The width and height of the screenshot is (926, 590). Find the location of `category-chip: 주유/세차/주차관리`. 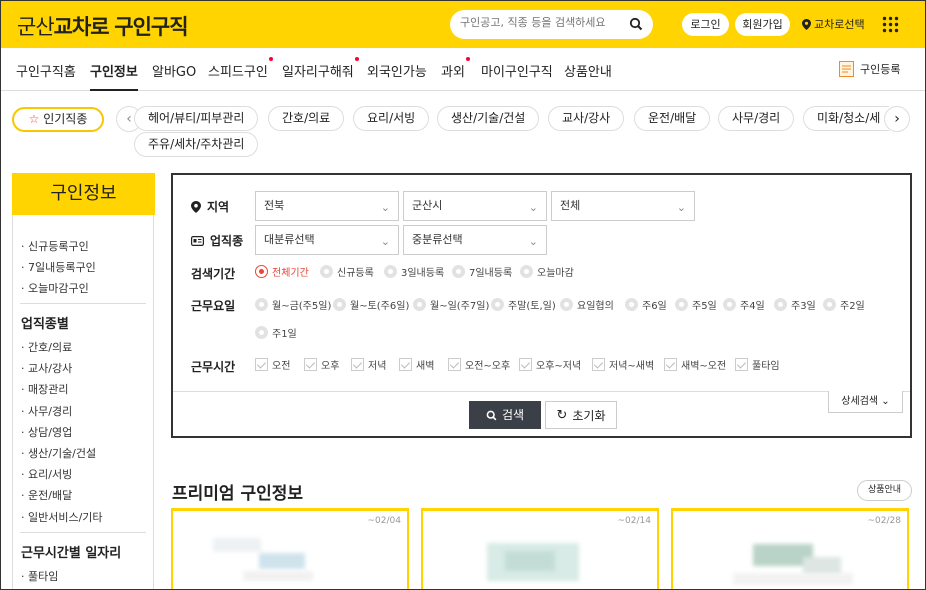

category-chip: 주유/세차/주차관리 is located at coordinates (196, 144).